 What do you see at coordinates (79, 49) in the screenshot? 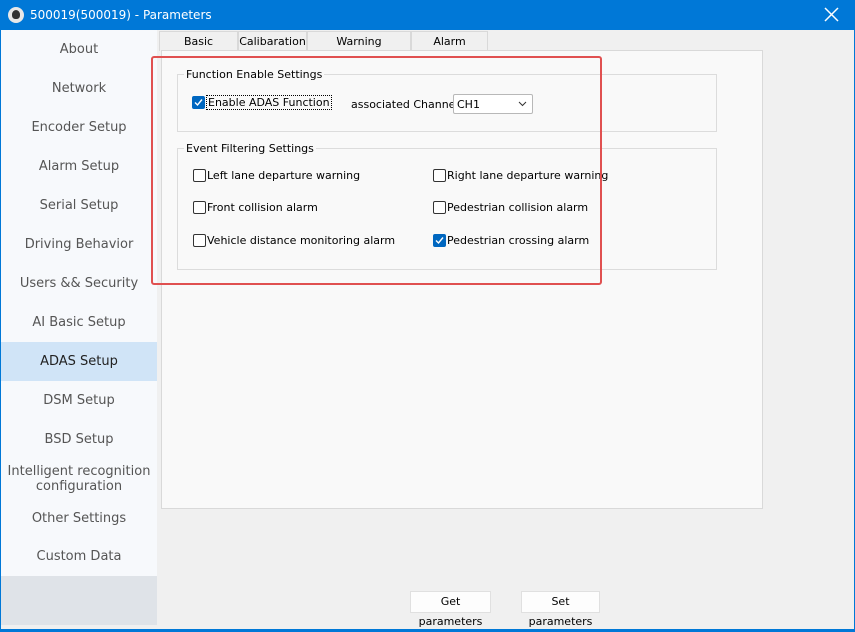
I see `sidebar-item-about: About` at bounding box center [79, 49].